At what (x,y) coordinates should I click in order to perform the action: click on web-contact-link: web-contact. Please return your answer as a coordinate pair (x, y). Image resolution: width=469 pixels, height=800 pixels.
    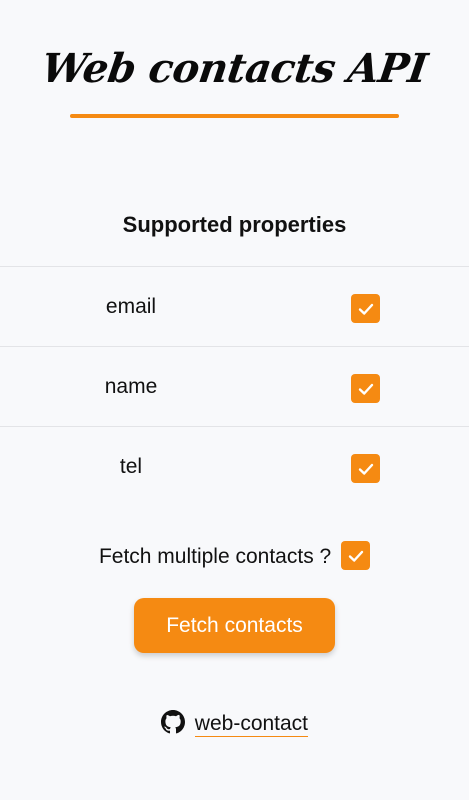
    Looking at the image, I should click on (251, 724).